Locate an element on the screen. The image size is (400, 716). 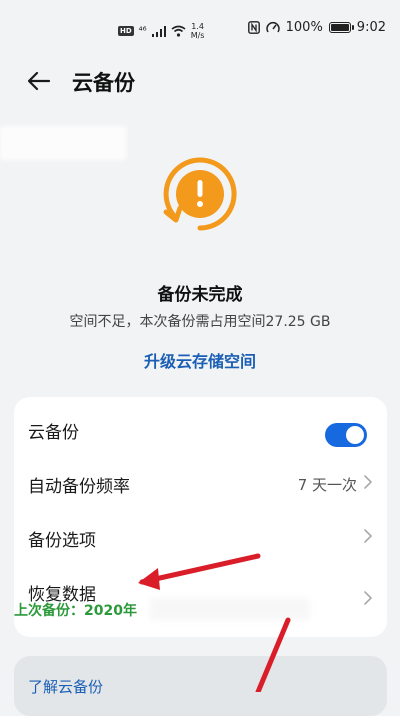
backup-status-title: 备份未完成 is located at coordinates (200, 295).